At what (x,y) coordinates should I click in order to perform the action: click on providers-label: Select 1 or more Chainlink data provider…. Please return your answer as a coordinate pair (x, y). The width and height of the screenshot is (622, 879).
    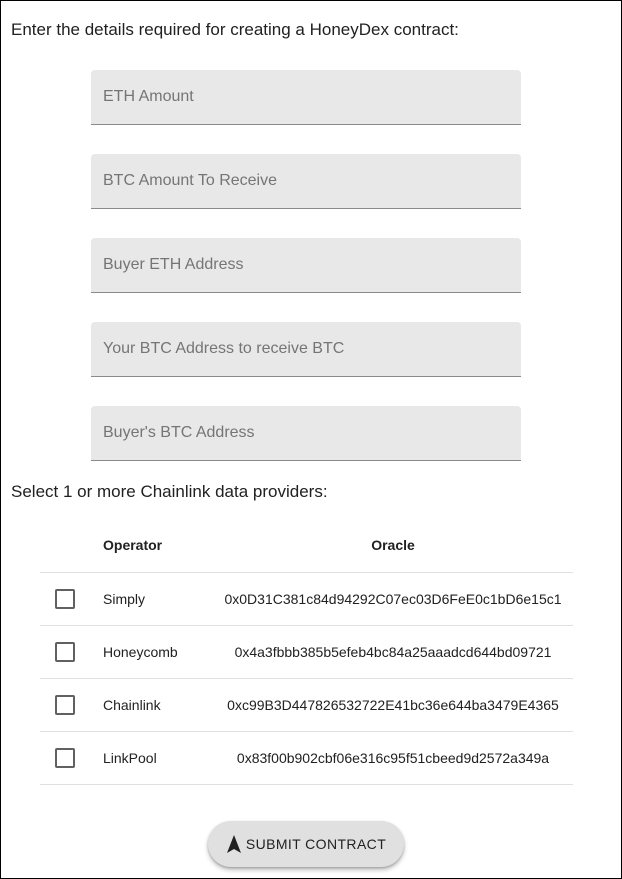
    Looking at the image, I should click on (169, 491).